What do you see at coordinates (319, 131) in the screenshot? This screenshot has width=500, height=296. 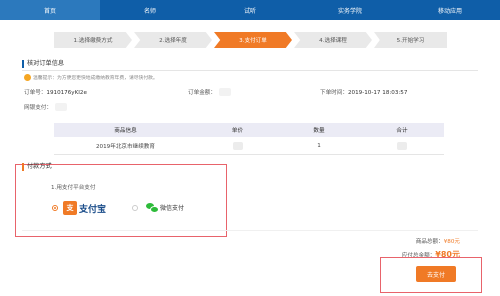 I see `header-quantity: 数量` at bounding box center [319, 131].